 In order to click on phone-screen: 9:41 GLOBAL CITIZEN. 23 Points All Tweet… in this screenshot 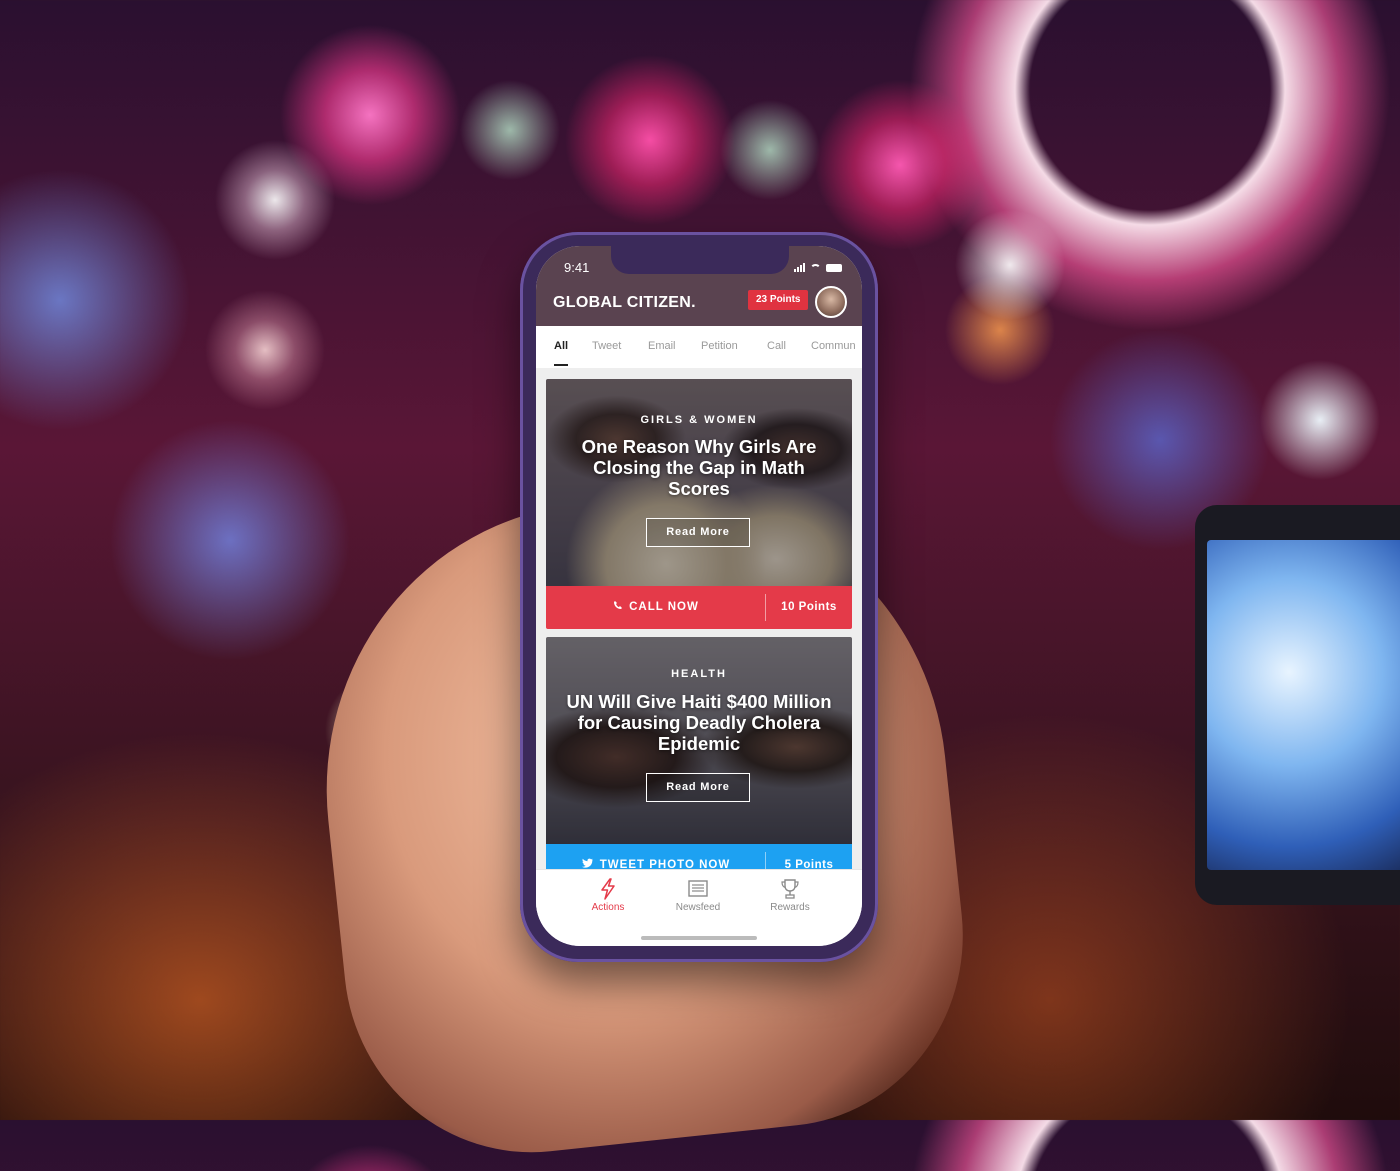, I will do `click(699, 596)`.